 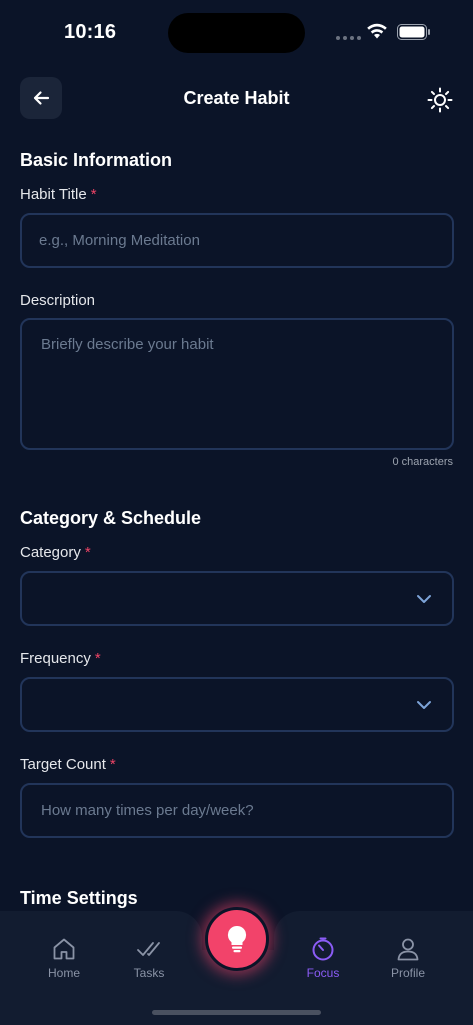 What do you see at coordinates (236, 1012) in the screenshot?
I see `home-indicator` at bounding box center [236, 1012].